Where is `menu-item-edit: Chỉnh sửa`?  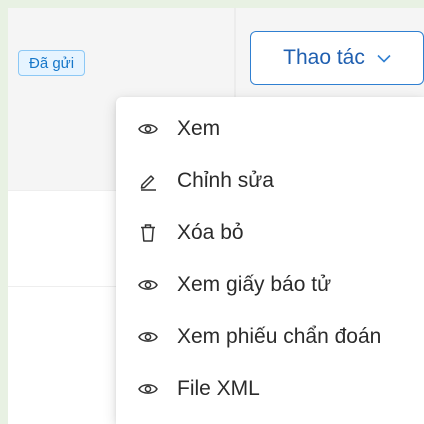
menu-item-edit: Chỉnh sửa is located at coordinates (270, 181).